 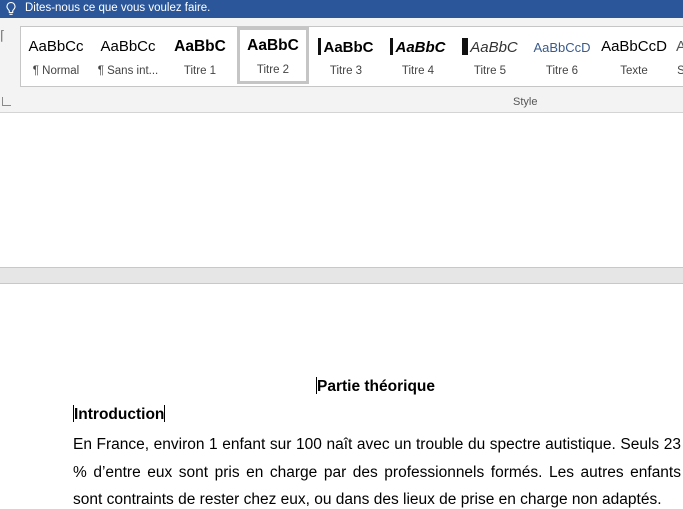 What do you see at coordinates (200, 55) in the screenshot?
I see `style-heading-1: AaBbC Titre 1` at bounding box center [200, 55].